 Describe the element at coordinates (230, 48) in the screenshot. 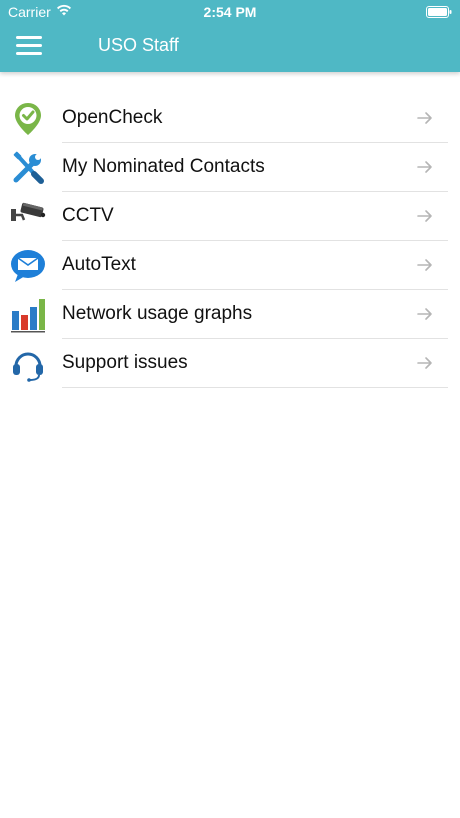

I see `nav-bar: USO Staff` at that location.